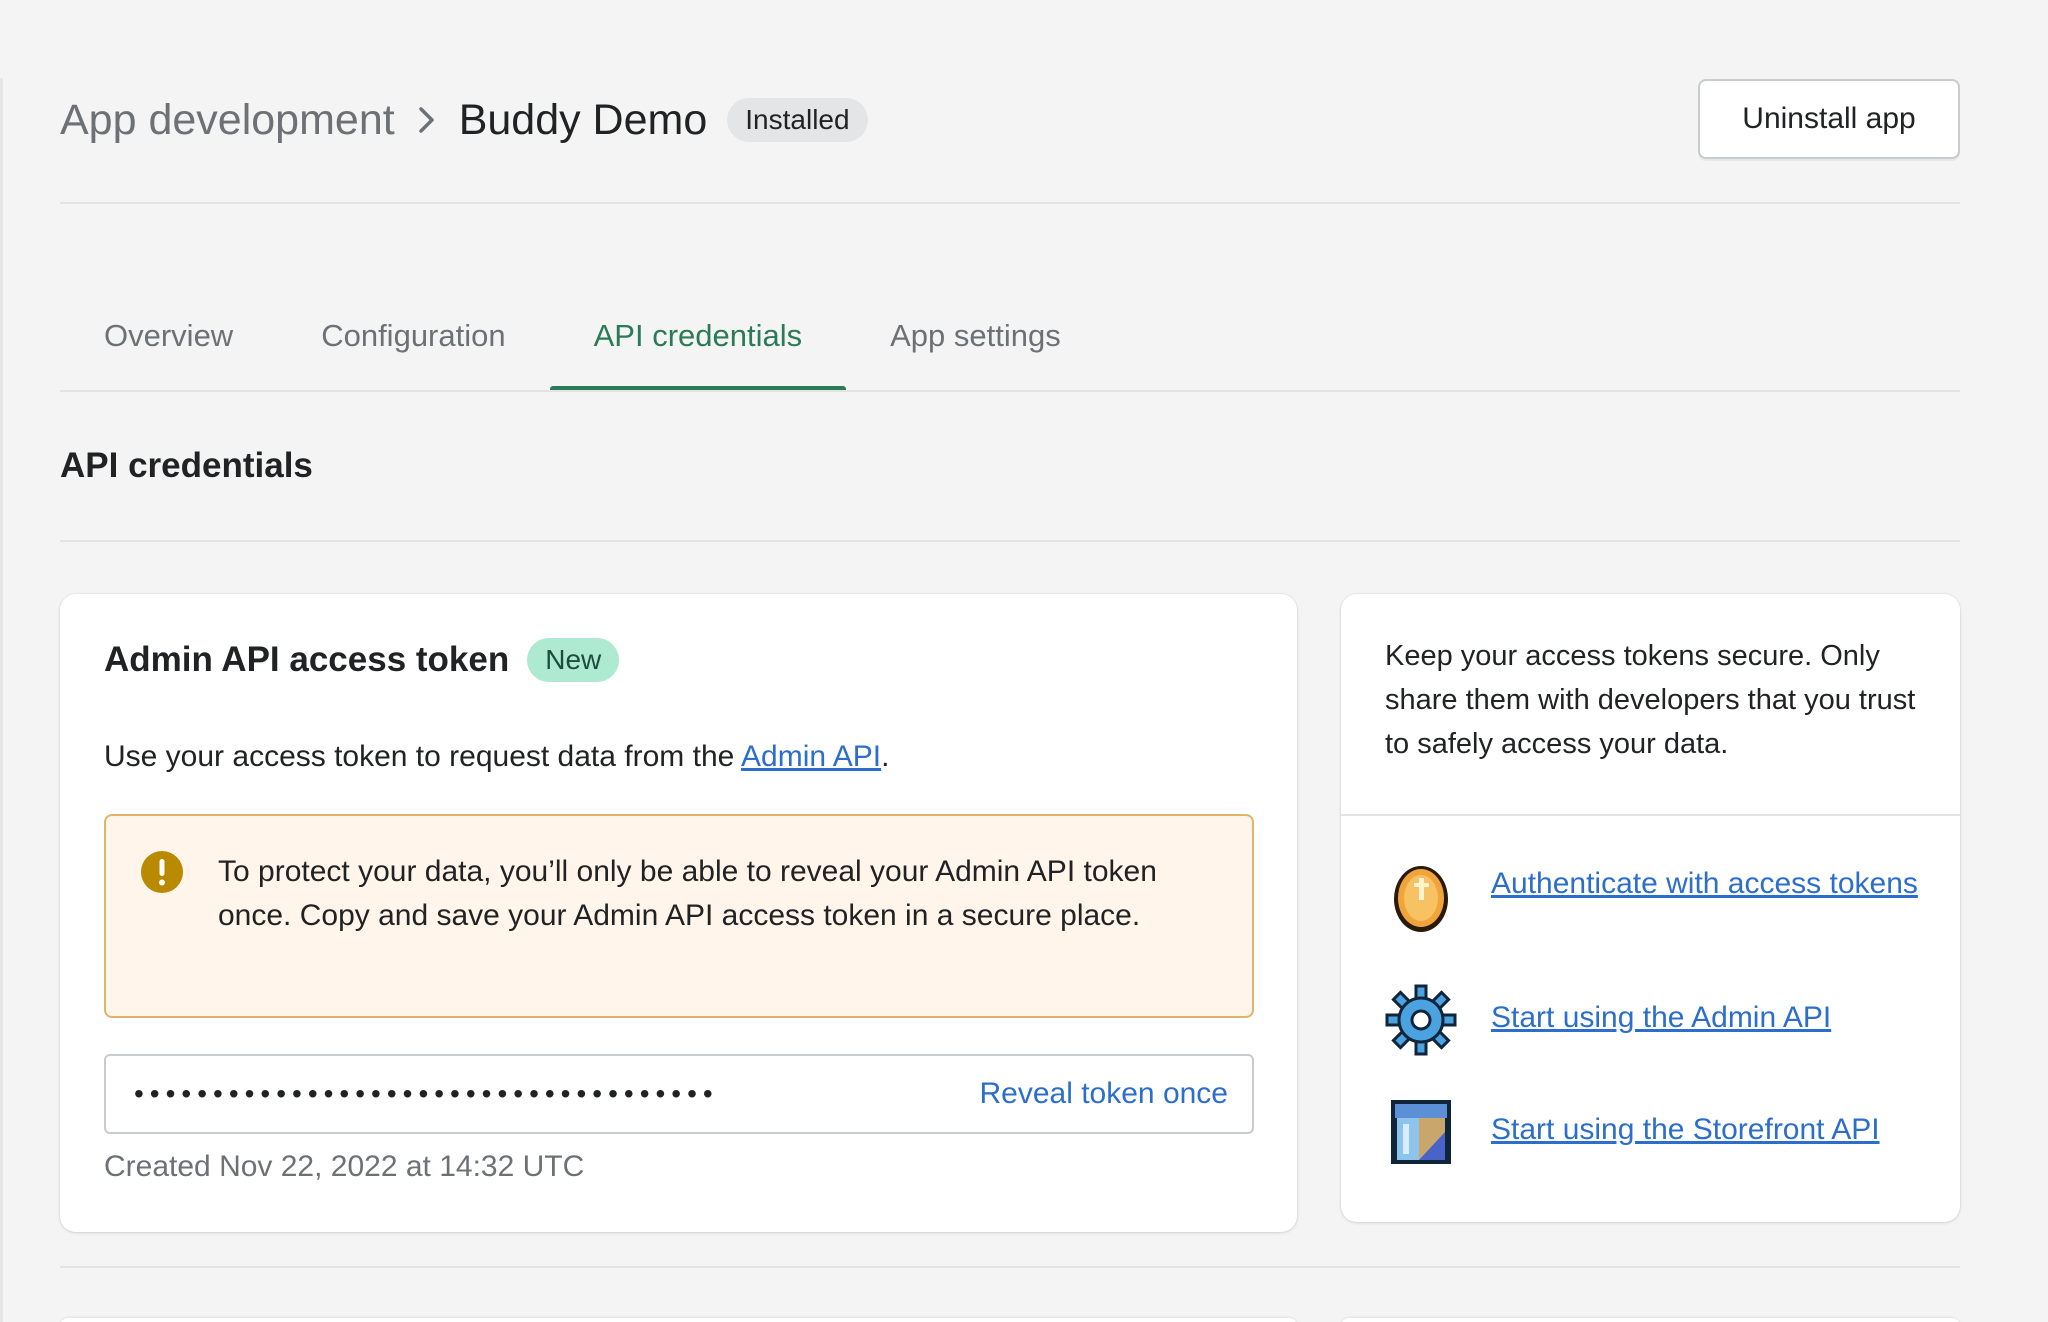  I want to click on bottom-divider, so click(1010, 1267).